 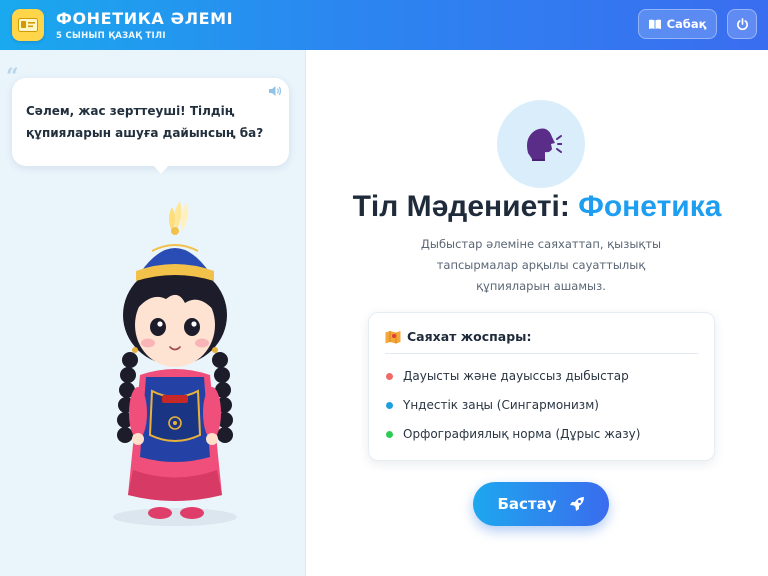 I want to click on speaking-head-icon, so click(x=544, y=144).